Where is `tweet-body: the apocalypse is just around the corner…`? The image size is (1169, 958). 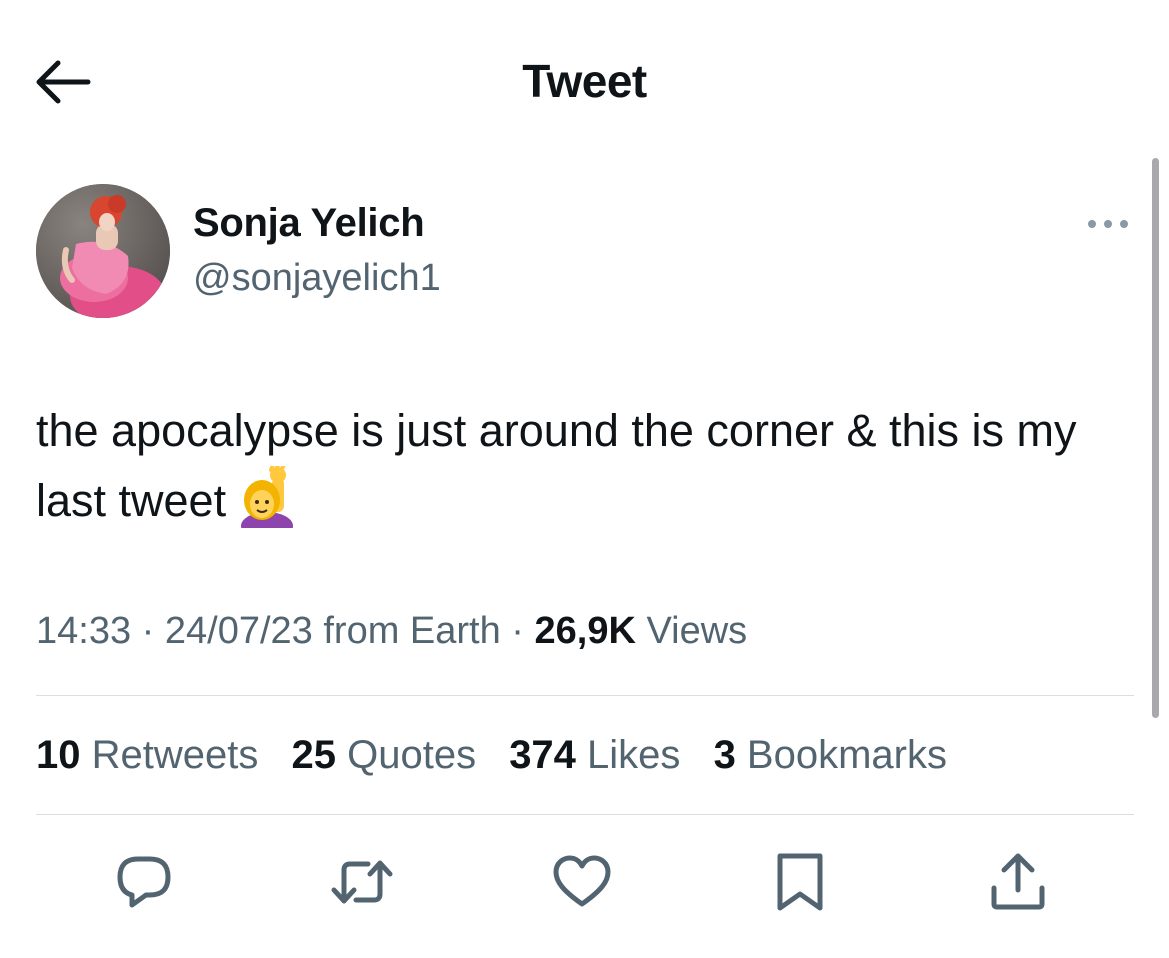 tweet-body: the apocalypse is just around the corner… is located at coordinates (556, 465).